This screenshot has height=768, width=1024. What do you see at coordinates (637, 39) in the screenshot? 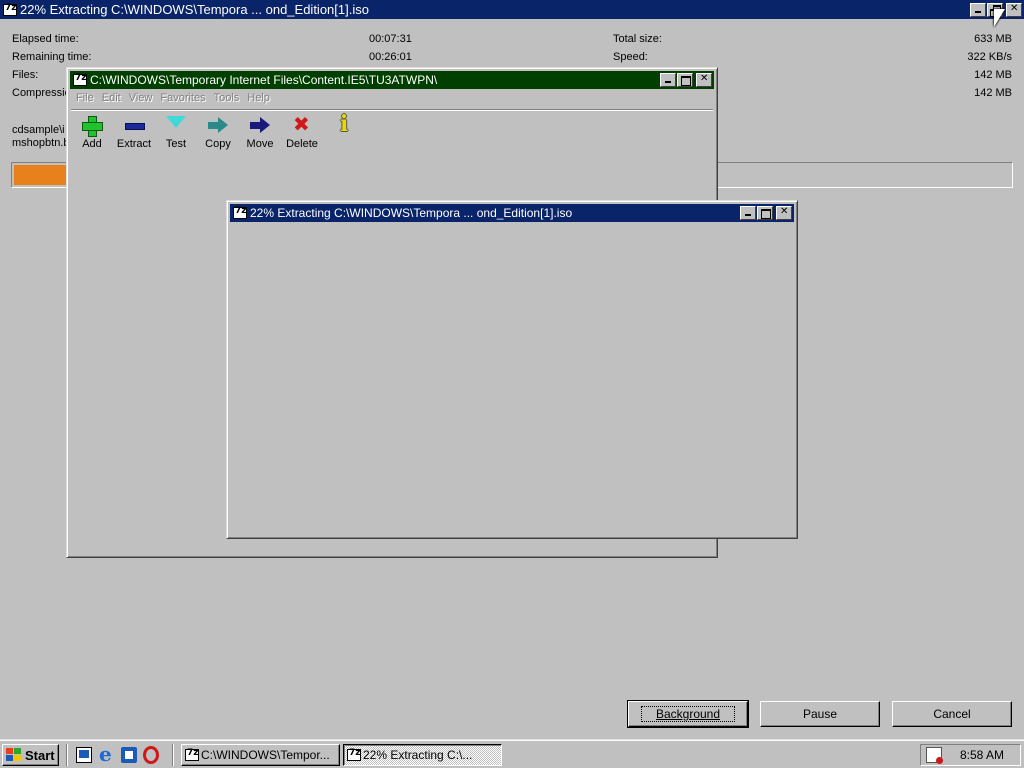
I see `total-size-label: Total size:` at bounding box center [637, 39].